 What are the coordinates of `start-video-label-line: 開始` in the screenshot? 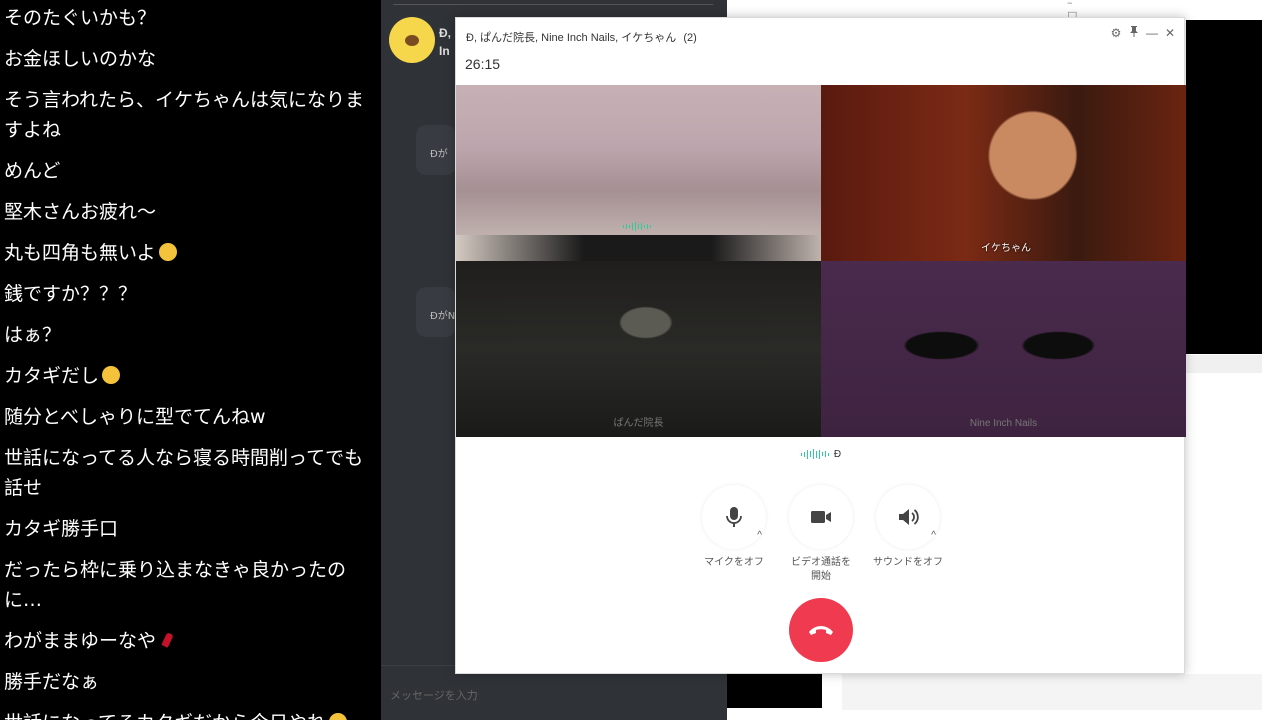 It's located at (821, 576).